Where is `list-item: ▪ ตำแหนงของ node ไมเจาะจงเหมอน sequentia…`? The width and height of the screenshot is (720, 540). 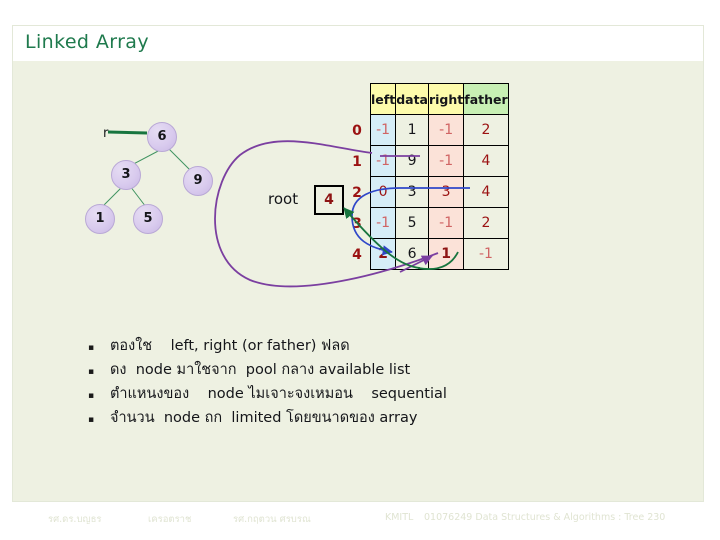
list-item: ▪ ตำแหนงของ node ไมเจาะจงเหมอน sequentia… is located at coordinates (368, 394).